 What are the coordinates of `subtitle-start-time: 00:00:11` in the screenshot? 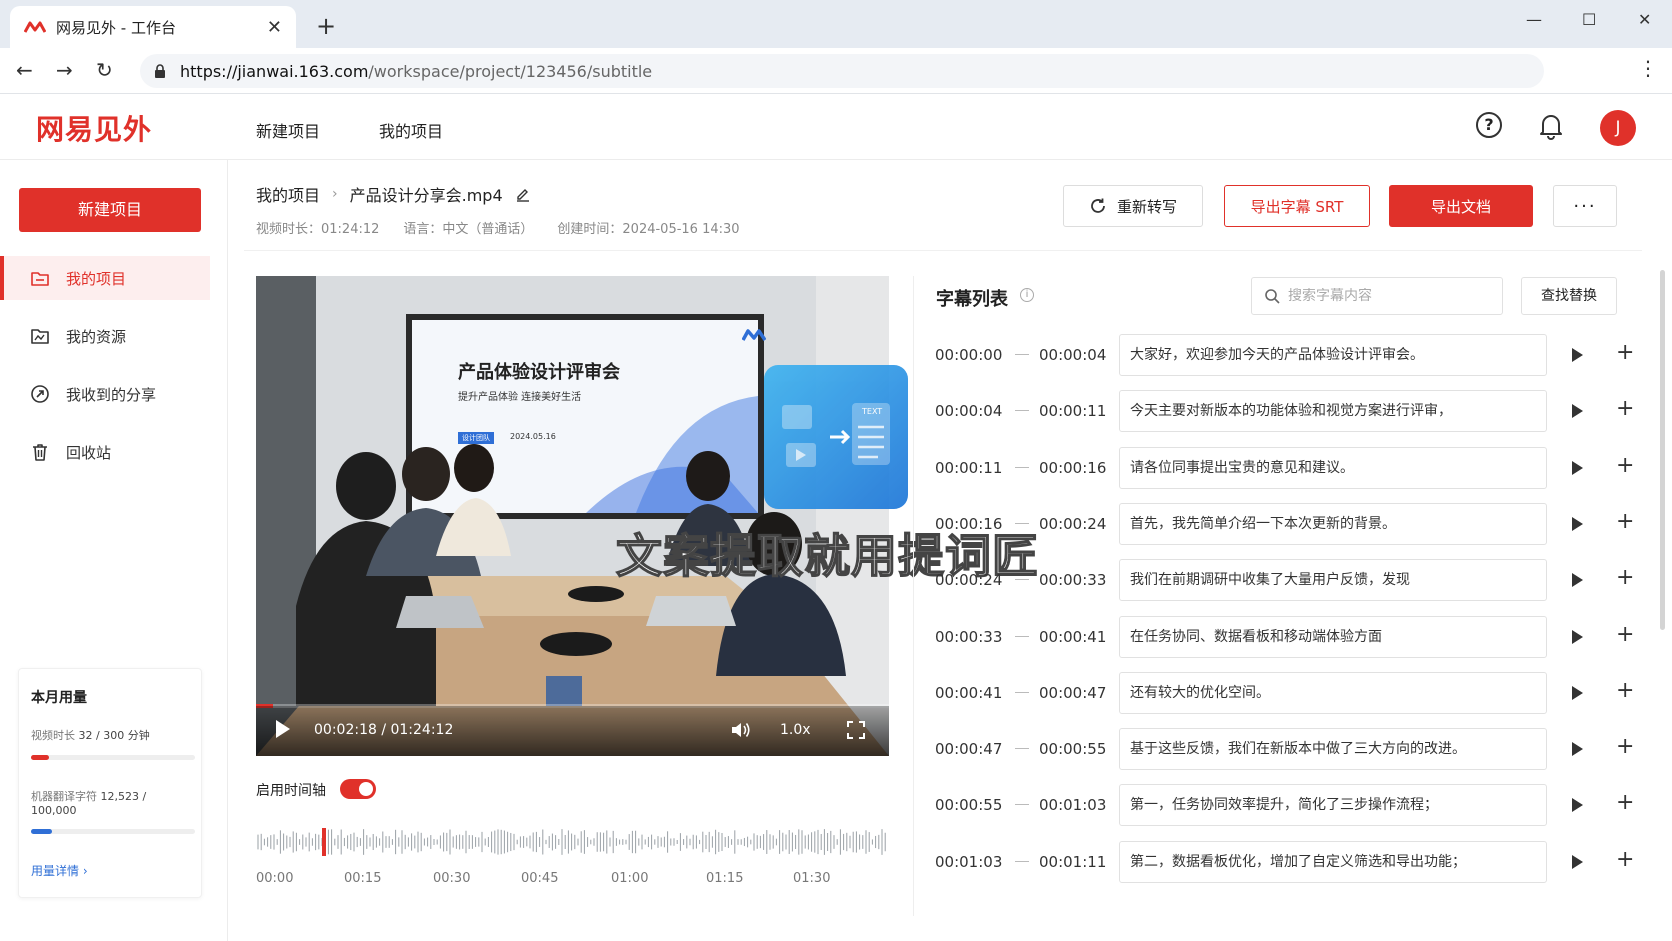 It's located at (968, 468).